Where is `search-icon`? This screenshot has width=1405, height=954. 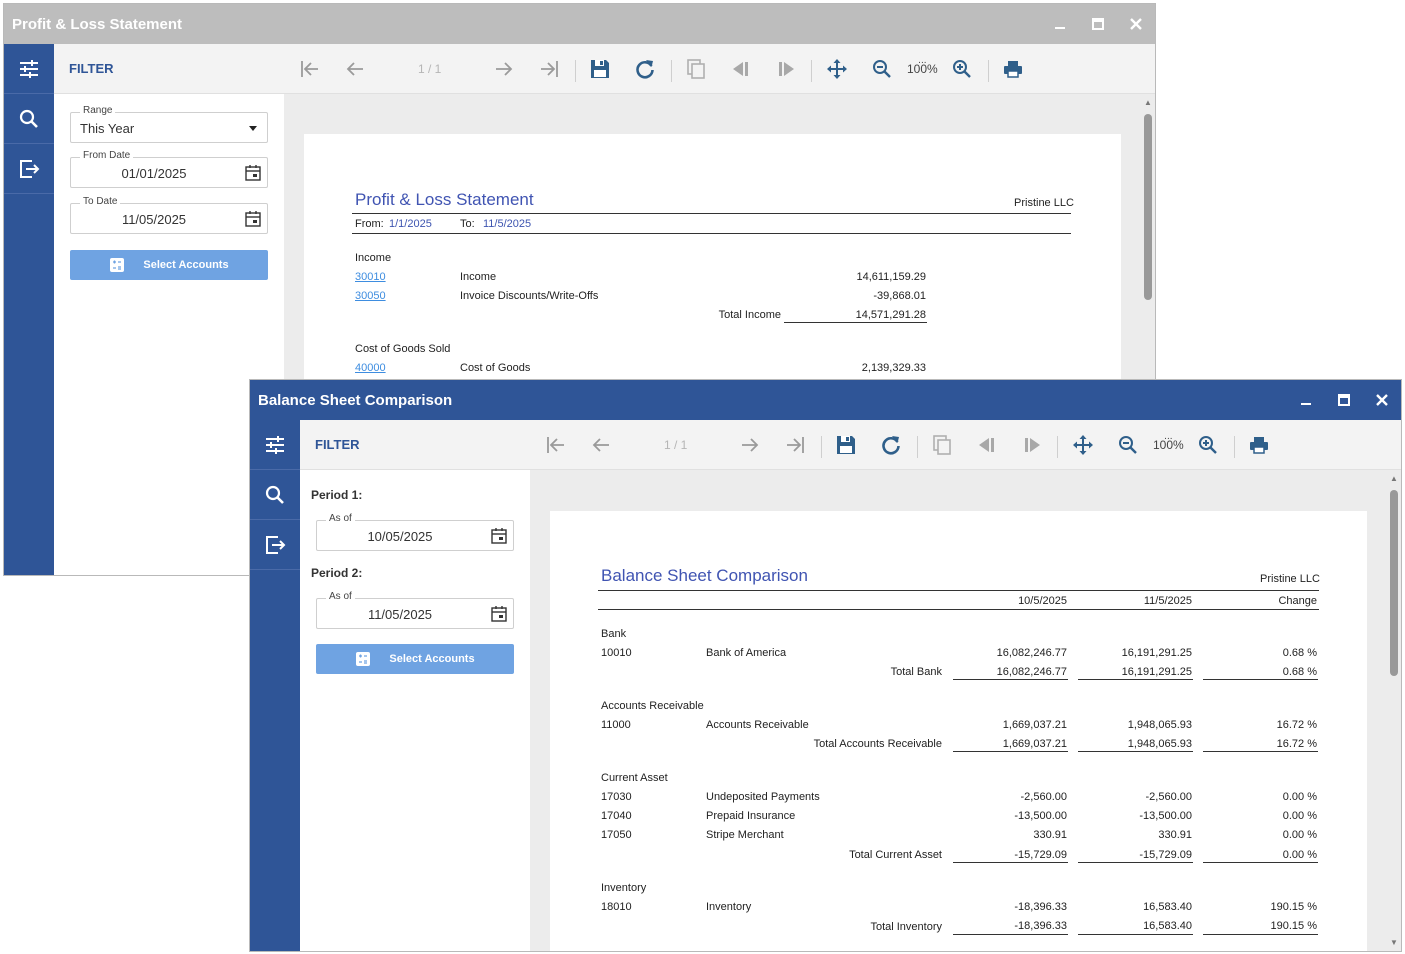
search-icon is located at coordinates (274, 494).